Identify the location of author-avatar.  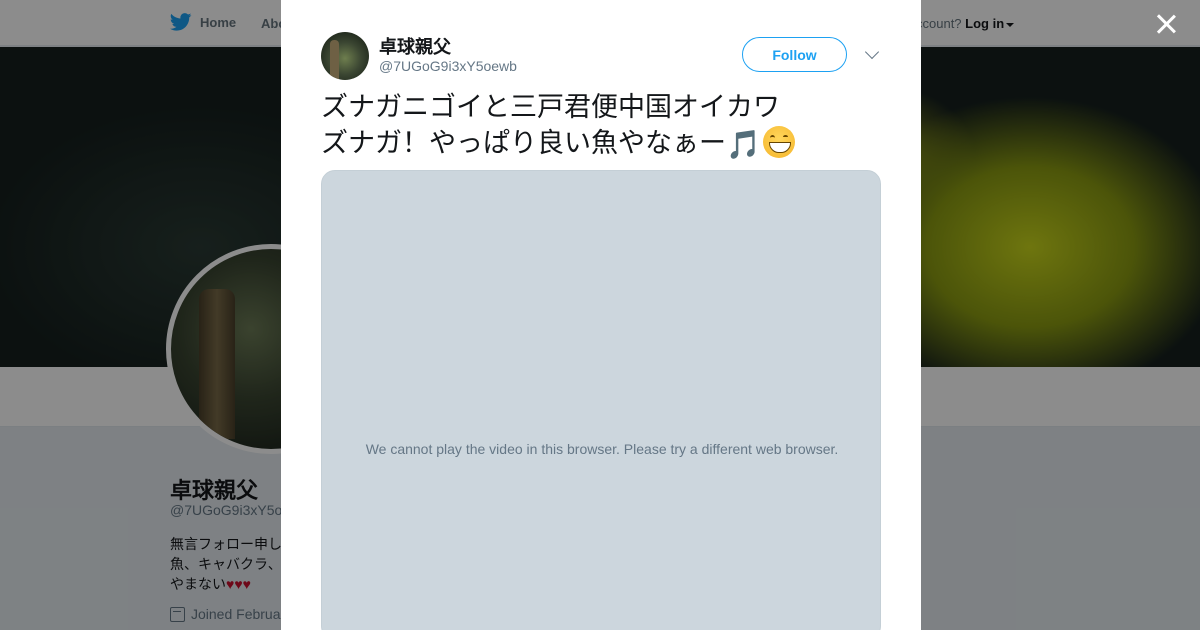
(345, 56).